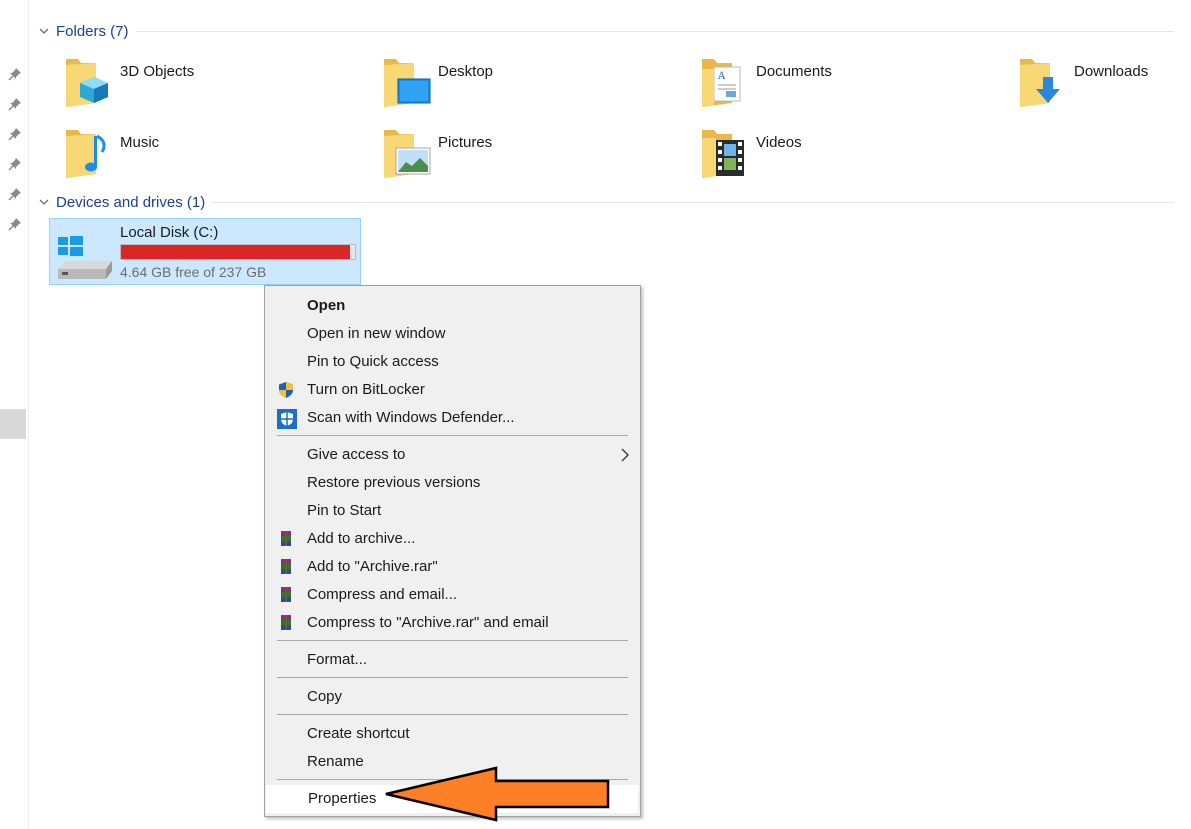 The width and height of the screenshot is (1191, 829). Describe the element at coordinates (193, 272) in the screenshot. I see `drive-free-space: 4.64 GB free of 237 GB` at that location.